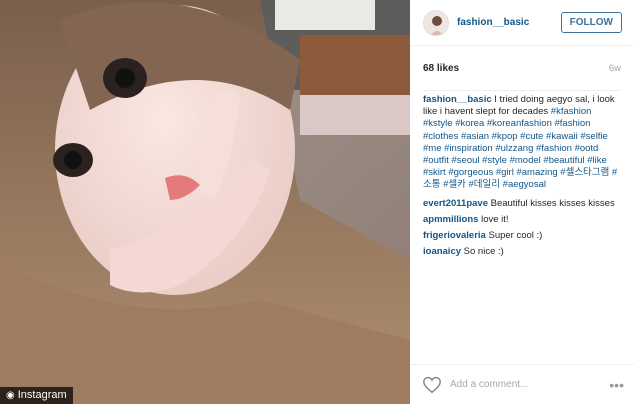 The height and width of the screenshot is (404, 634). What do you see at coordinates (493, 219) in the screenshot?
I see `comment-text: love it!` at bounding box center [493, 219].